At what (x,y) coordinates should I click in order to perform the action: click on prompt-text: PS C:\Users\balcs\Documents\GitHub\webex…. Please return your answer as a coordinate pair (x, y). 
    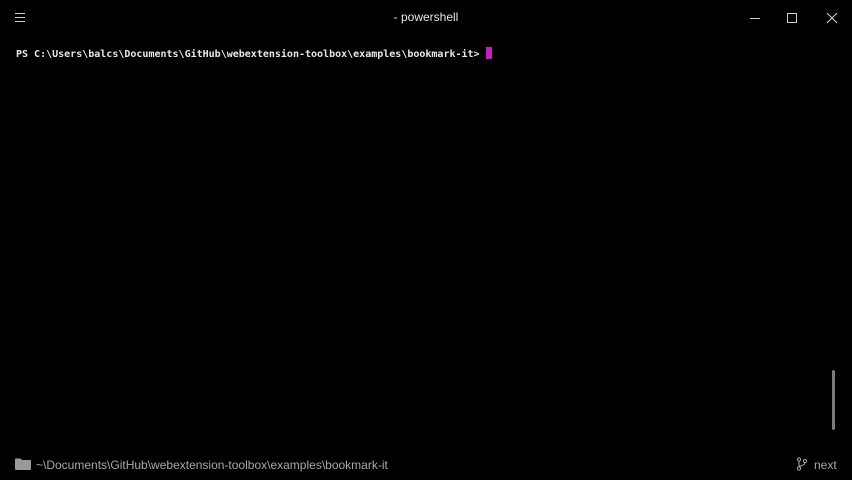
    Looking at the image, I should click on (248, 54).